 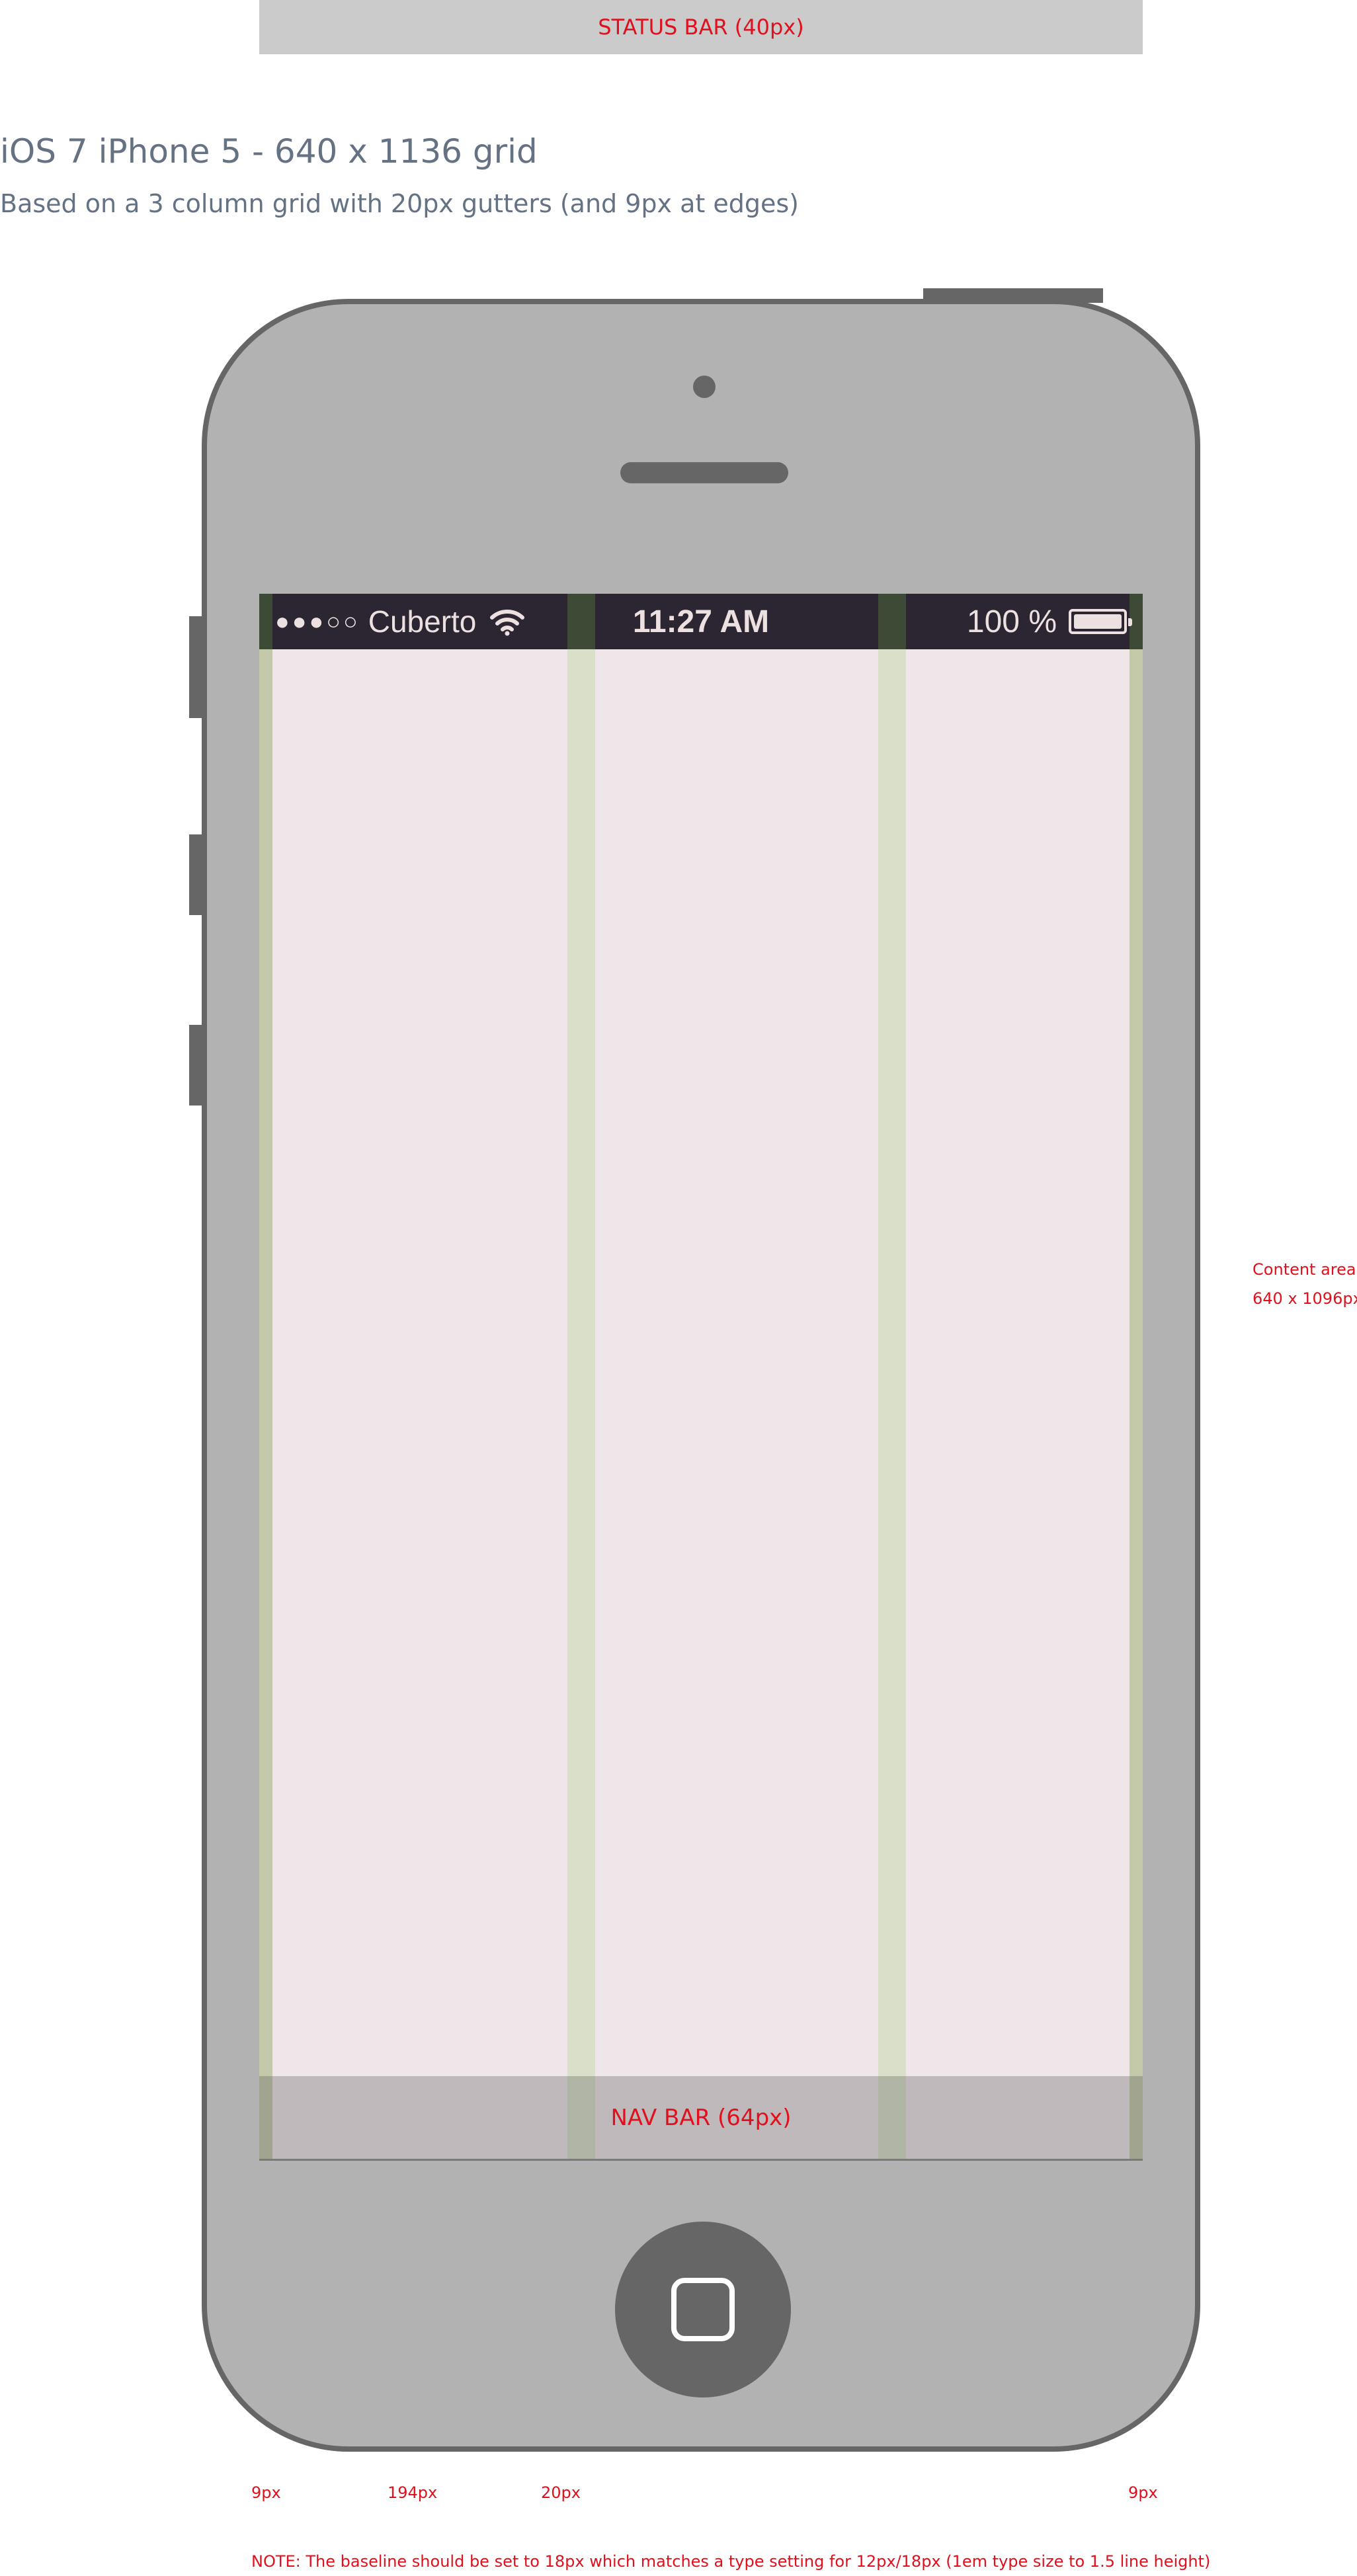 I want to click on measure-gutter: 20px, so click(x=561, y=2493).